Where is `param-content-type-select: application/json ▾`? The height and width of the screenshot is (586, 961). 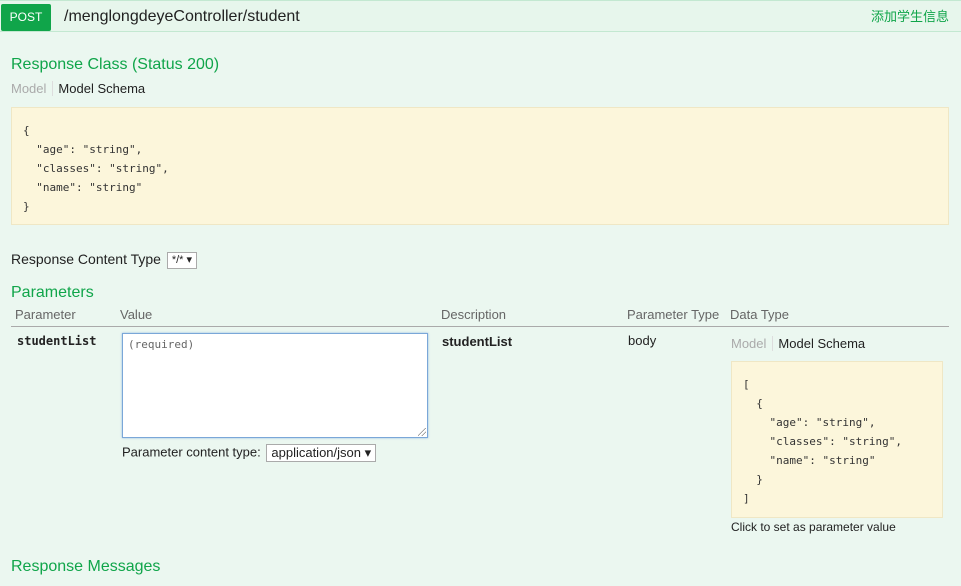 param-content-type-select: application/json ▾ is located at coordinates (321, 453).